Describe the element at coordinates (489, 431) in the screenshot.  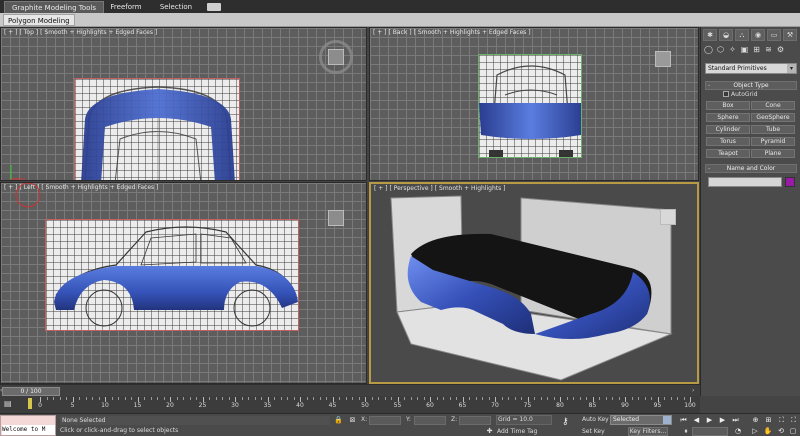
I see `time-tag-icon: ✚` at that location.